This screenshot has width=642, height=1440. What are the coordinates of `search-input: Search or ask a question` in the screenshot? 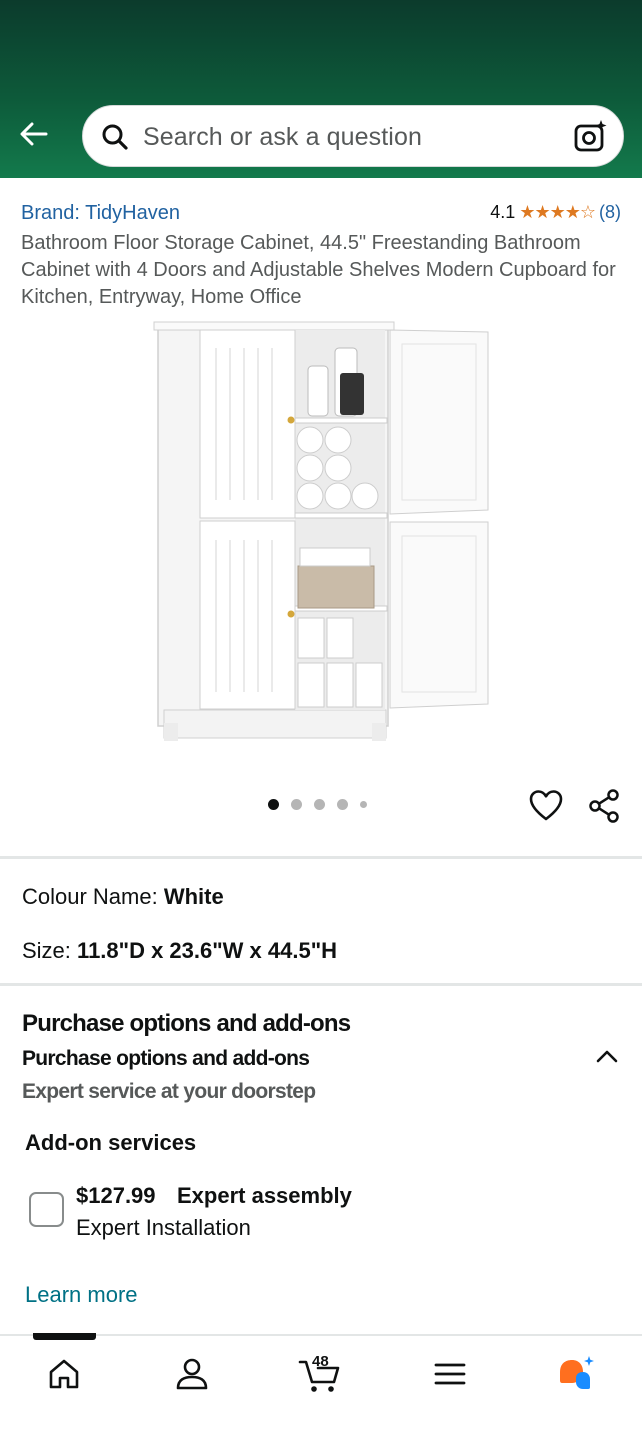 It's located at (282, 137).